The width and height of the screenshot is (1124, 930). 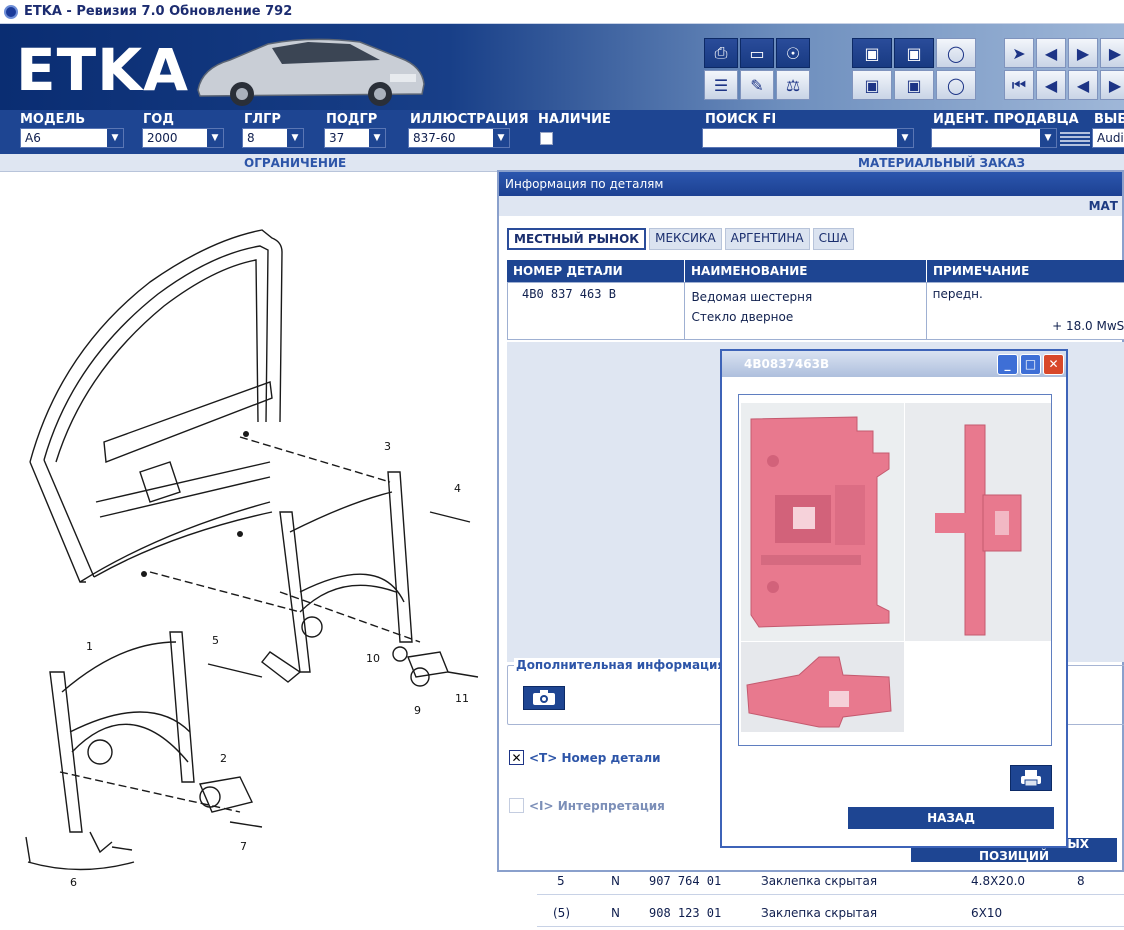 I want to click on part-number-cell: 4B0 837 463 B, so click(x=597, y=311).